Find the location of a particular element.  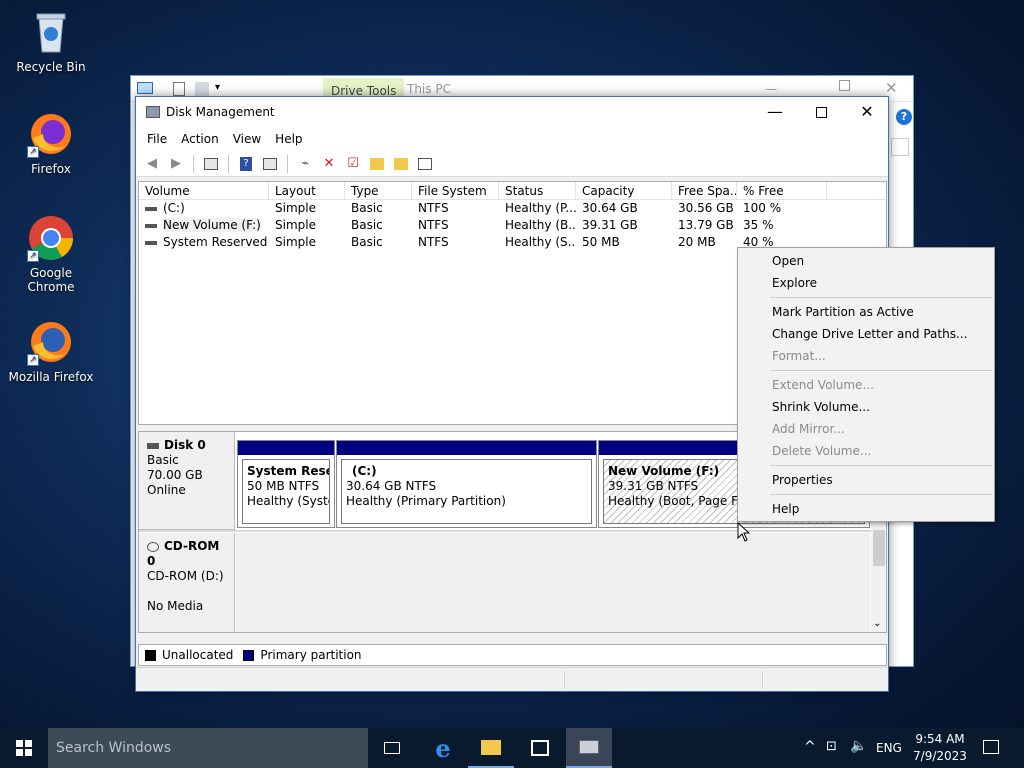

menu-item-open: Open is located at coordinates (866, 261).